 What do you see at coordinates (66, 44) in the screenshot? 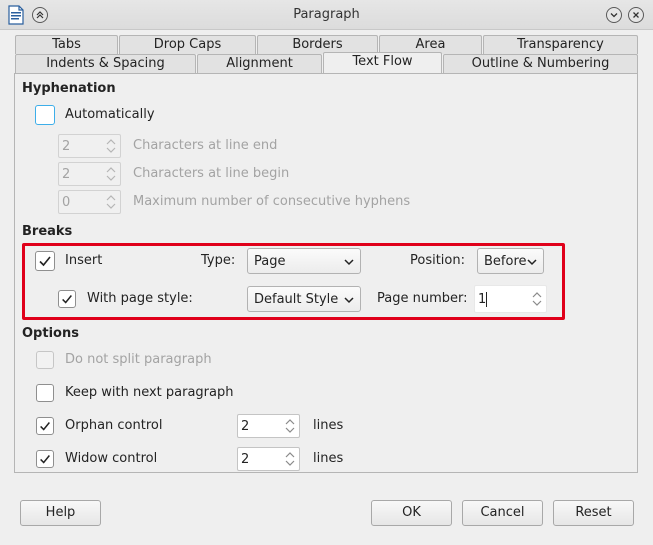
I see `tab-tabs: Tabs` at bounding box center [66, 44].